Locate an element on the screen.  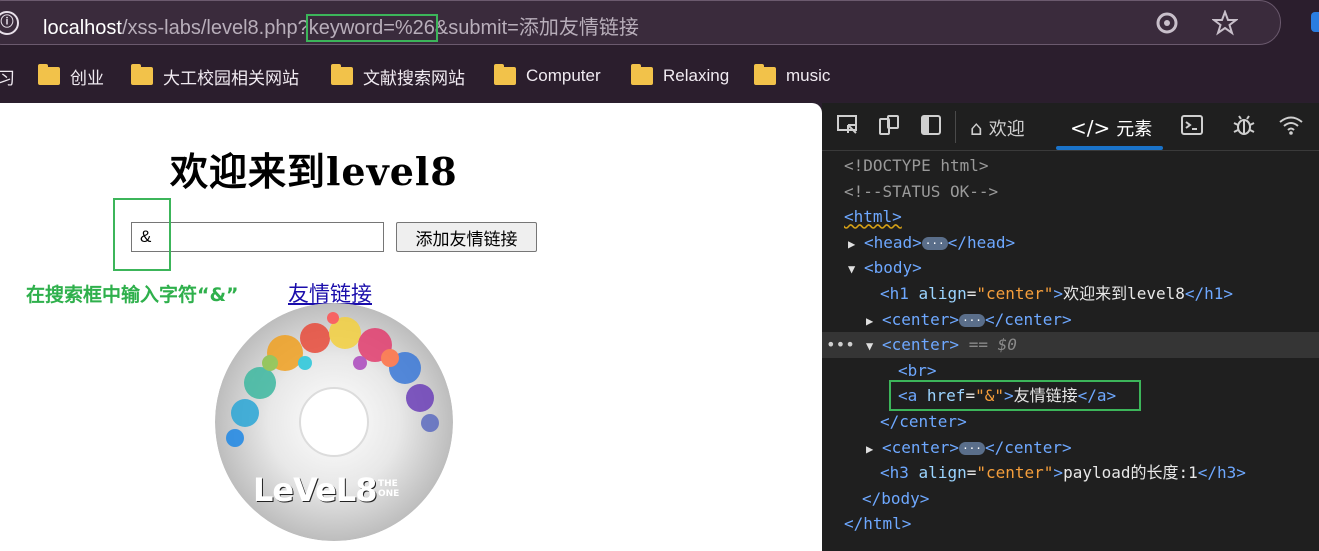
bug-icon is located at coordinates (1244, 127).